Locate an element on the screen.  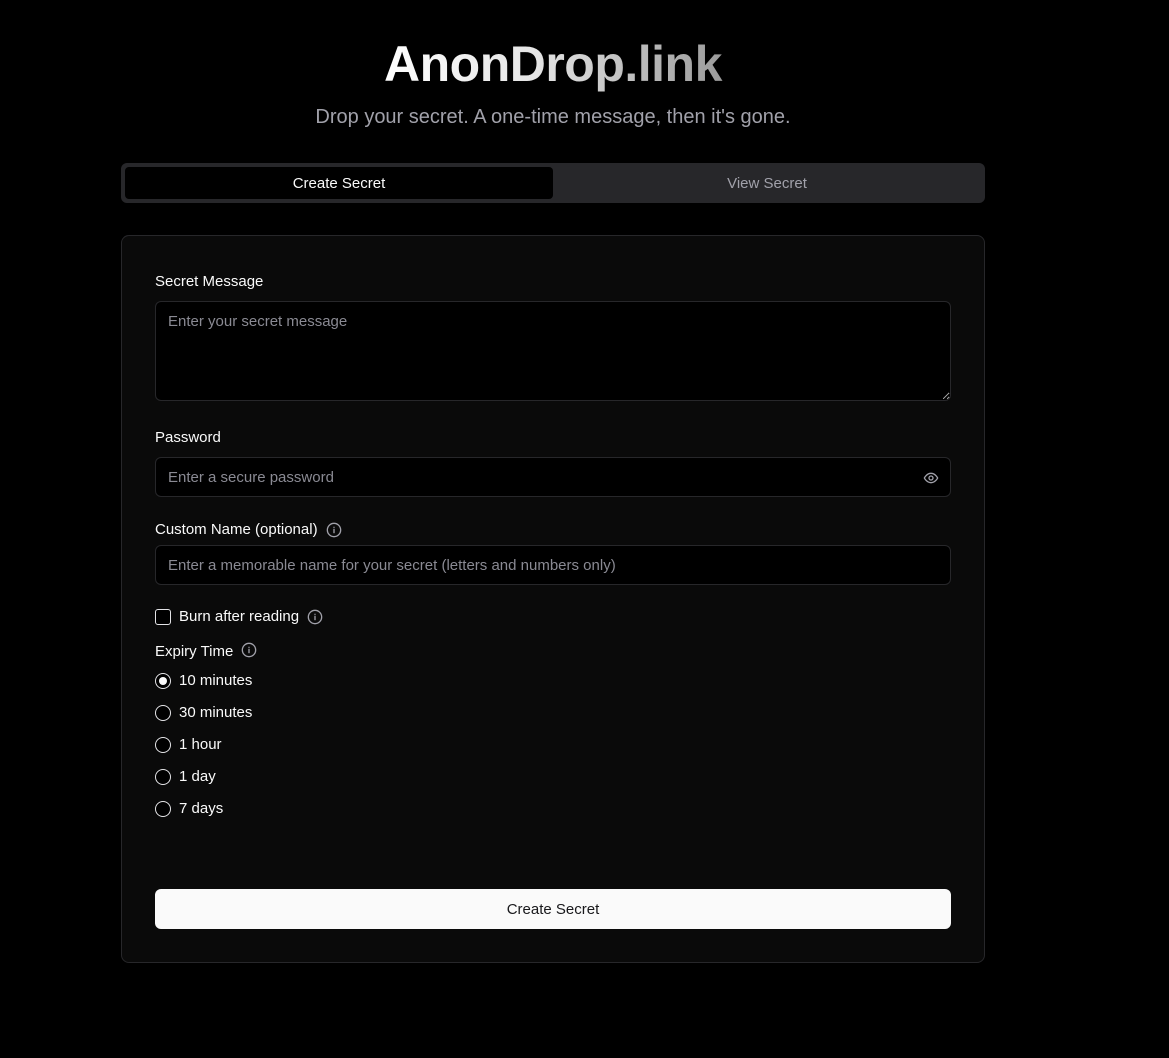
expiry-option-1-hour: 1 hour is located at coordinates (188, 744).